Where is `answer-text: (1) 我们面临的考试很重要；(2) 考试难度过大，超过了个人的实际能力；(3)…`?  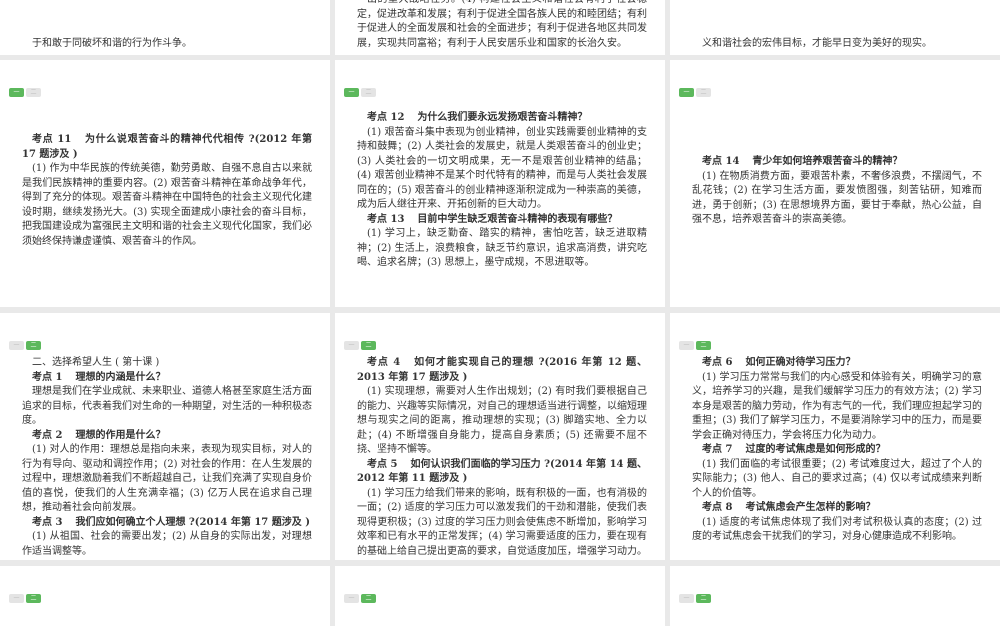
answer-text: (1) 我们面临的考试很重要；(2) 考试难度过大，超过了个人的实际能力；(3)… is located at coordinates (837, 478).